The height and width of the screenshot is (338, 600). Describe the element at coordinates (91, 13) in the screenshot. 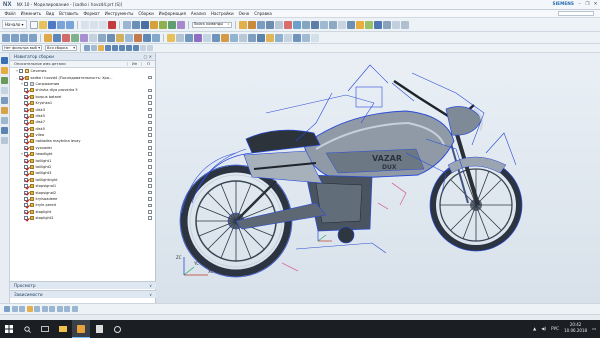

I see `menu-format: Формат` at that location.